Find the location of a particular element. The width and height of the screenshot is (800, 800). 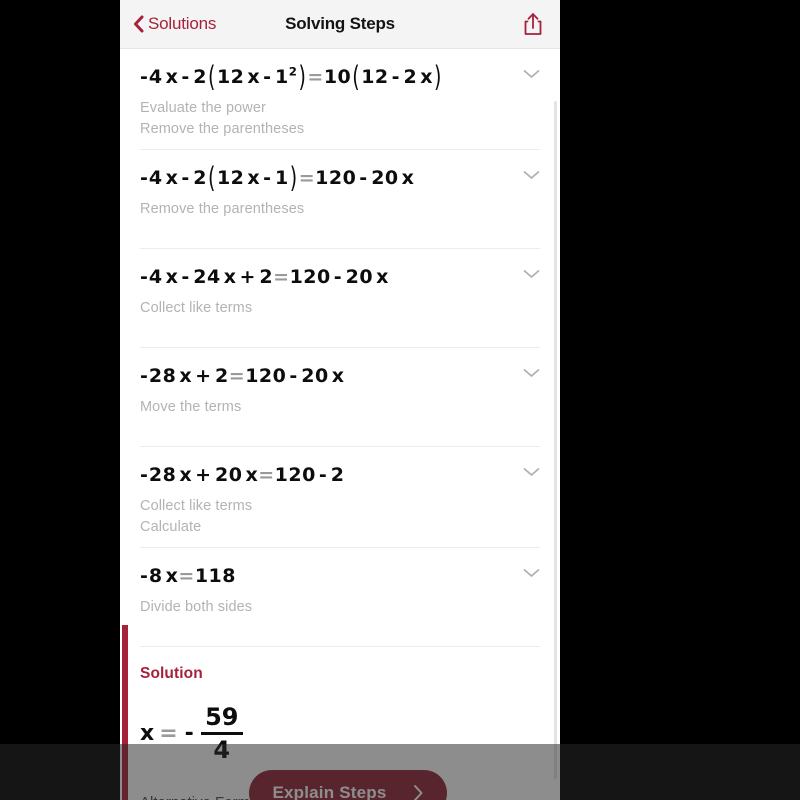

solution-sign: - is located at coordinates (189, 734).